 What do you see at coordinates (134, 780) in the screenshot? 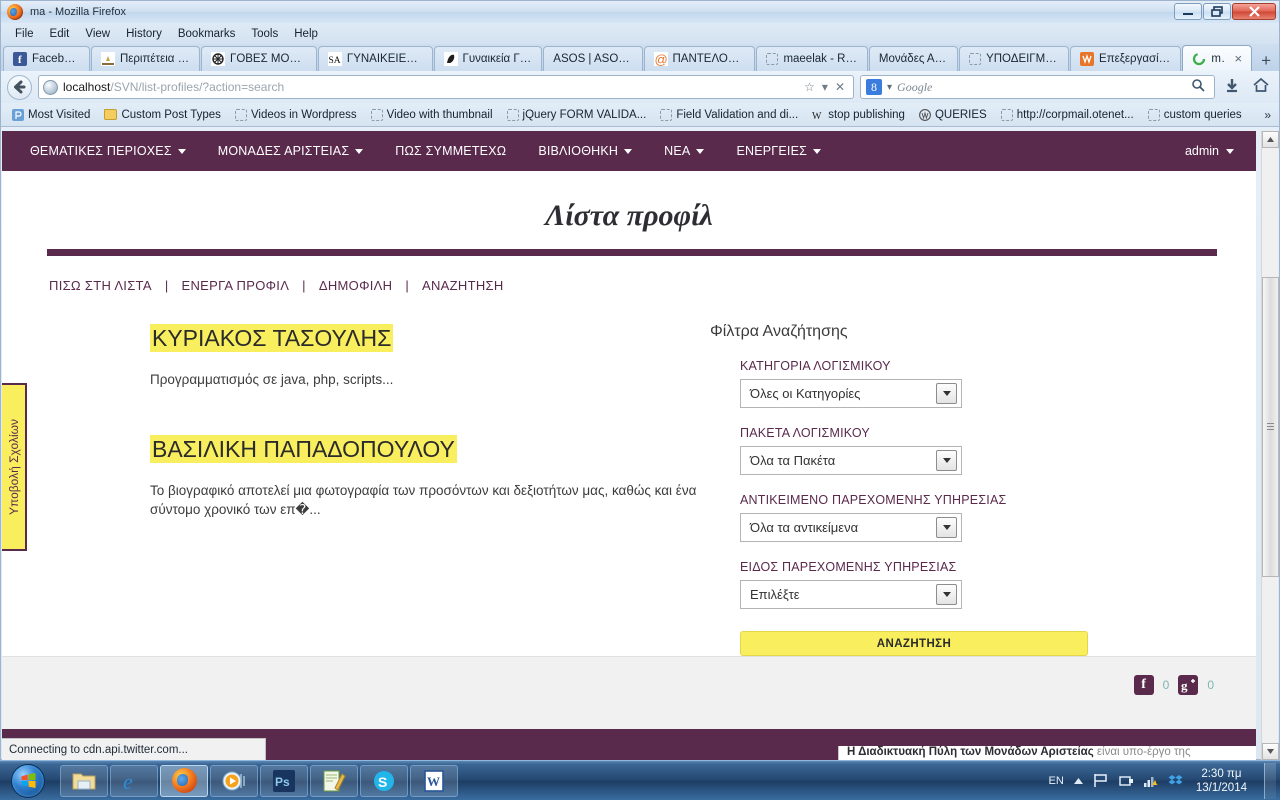
I see `taskbar-internet-explorer: e` at bounding box center [134, 780].